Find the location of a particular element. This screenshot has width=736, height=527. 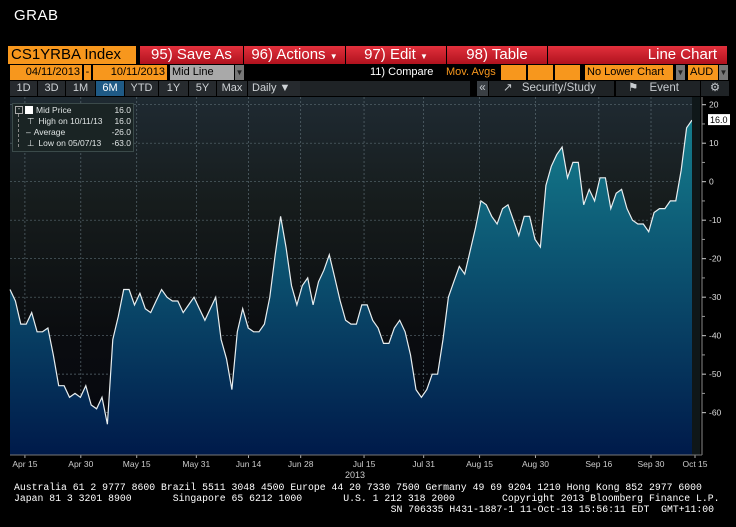

security-study-label: Security/Study is located at coordinates (558, 88).